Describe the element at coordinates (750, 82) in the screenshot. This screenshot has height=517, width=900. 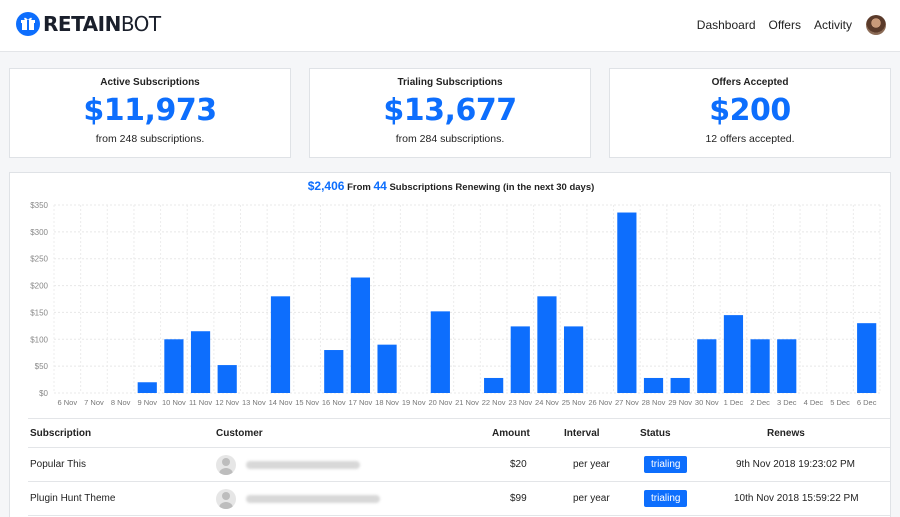
I see `card-title: Offers Accepted` at that location.